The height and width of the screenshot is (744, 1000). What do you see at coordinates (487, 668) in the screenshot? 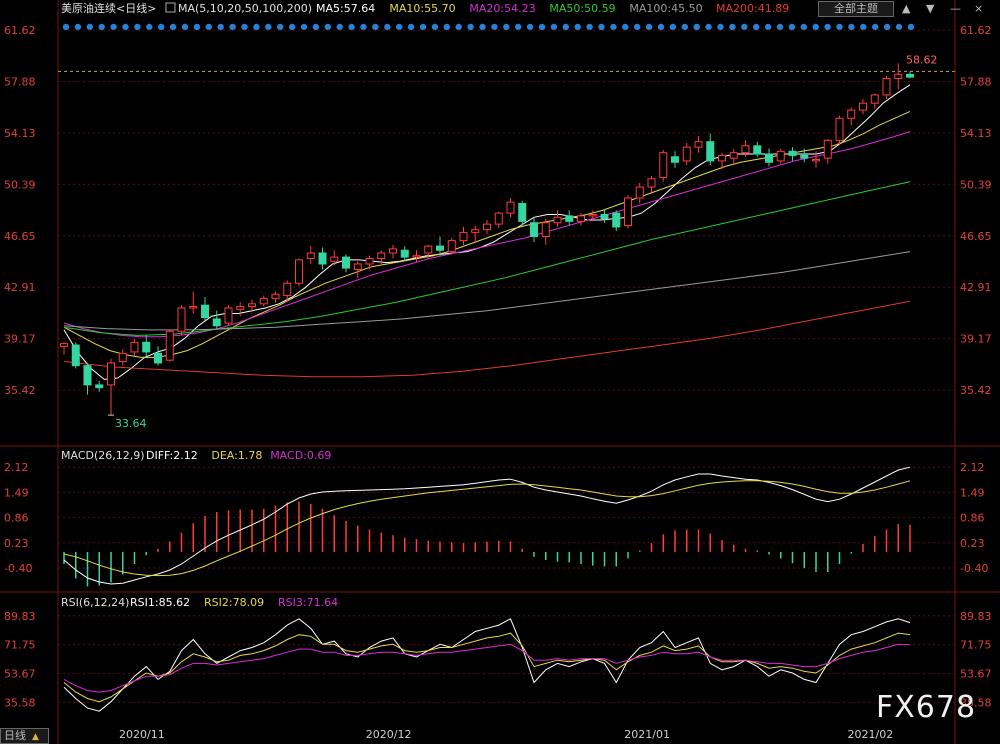
I see `rsi3-line` at bounding box center [487, 668].